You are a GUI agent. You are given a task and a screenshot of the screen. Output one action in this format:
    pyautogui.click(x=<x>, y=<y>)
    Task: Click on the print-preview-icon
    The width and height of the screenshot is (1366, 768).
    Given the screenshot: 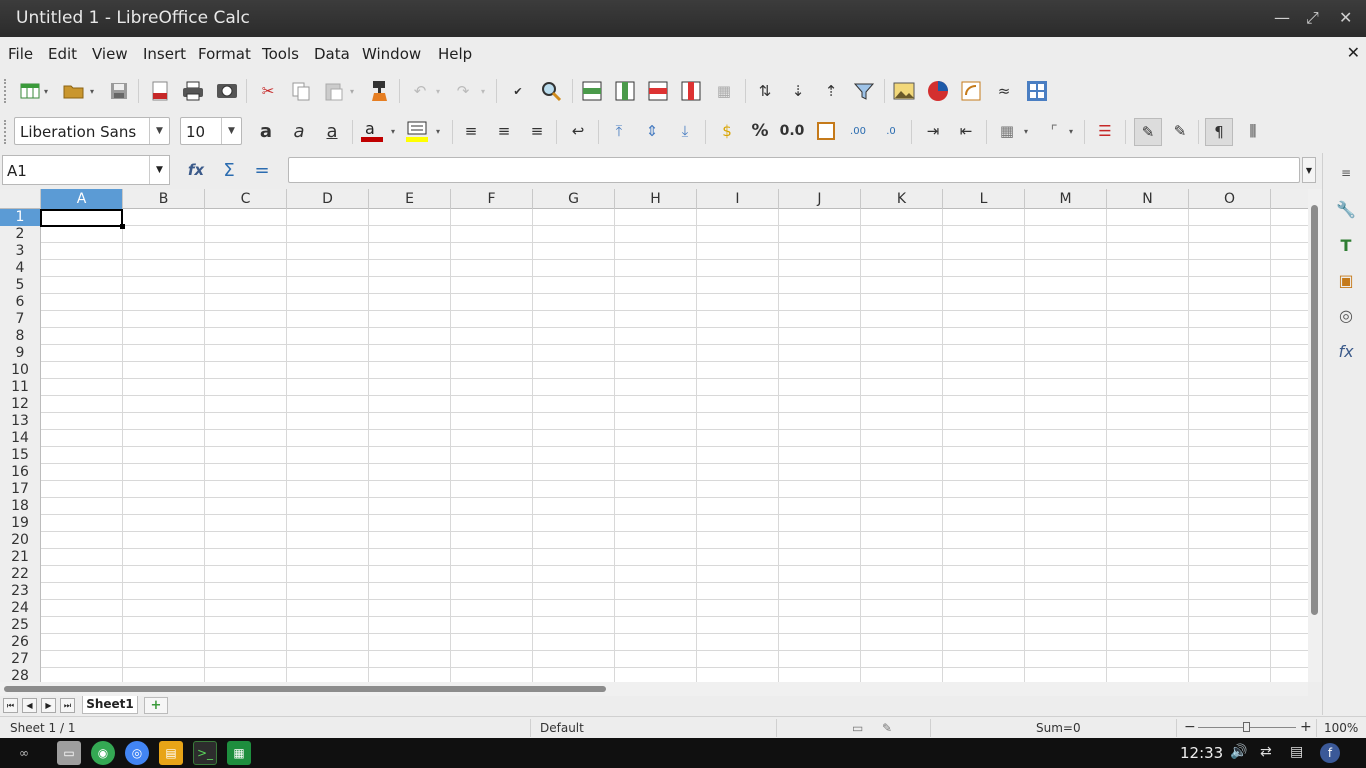 What is the action you would take?
    pyautogui.click(x=227, y=91)
    